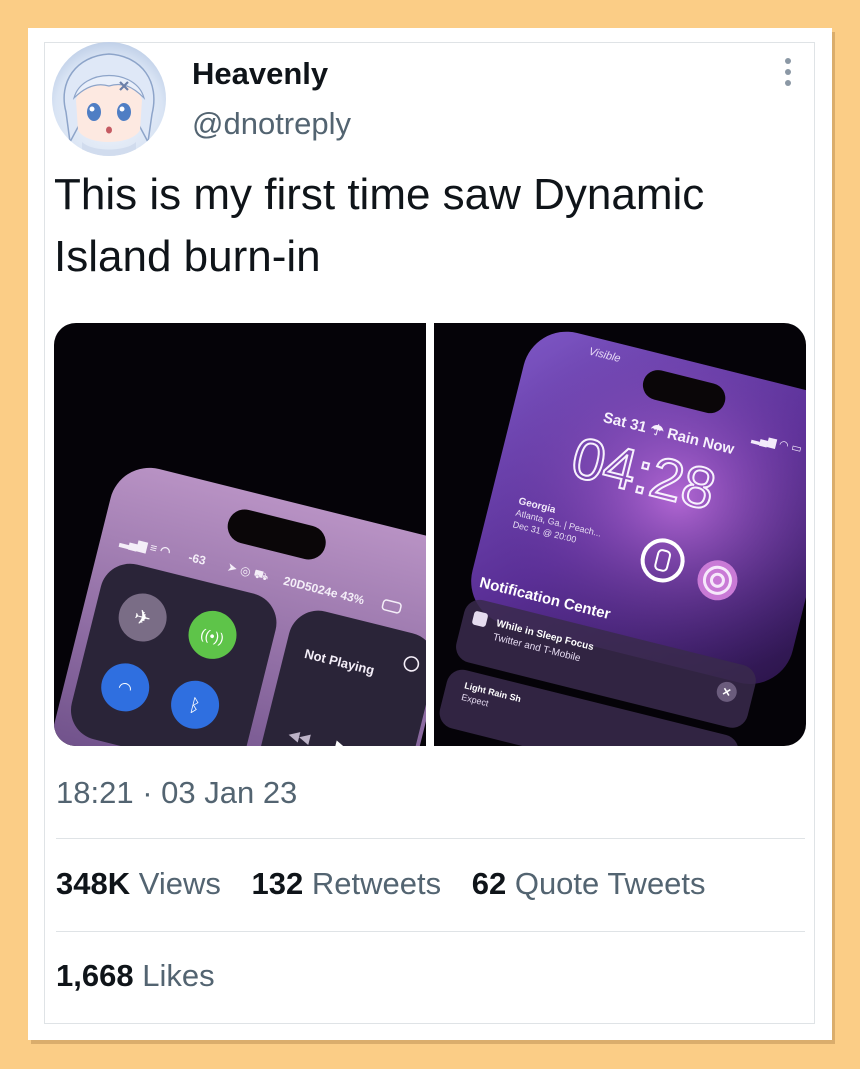  Describe the element at coordinates (260, 74) in the screenshot. I see `author-name: Heavenly` at that location.